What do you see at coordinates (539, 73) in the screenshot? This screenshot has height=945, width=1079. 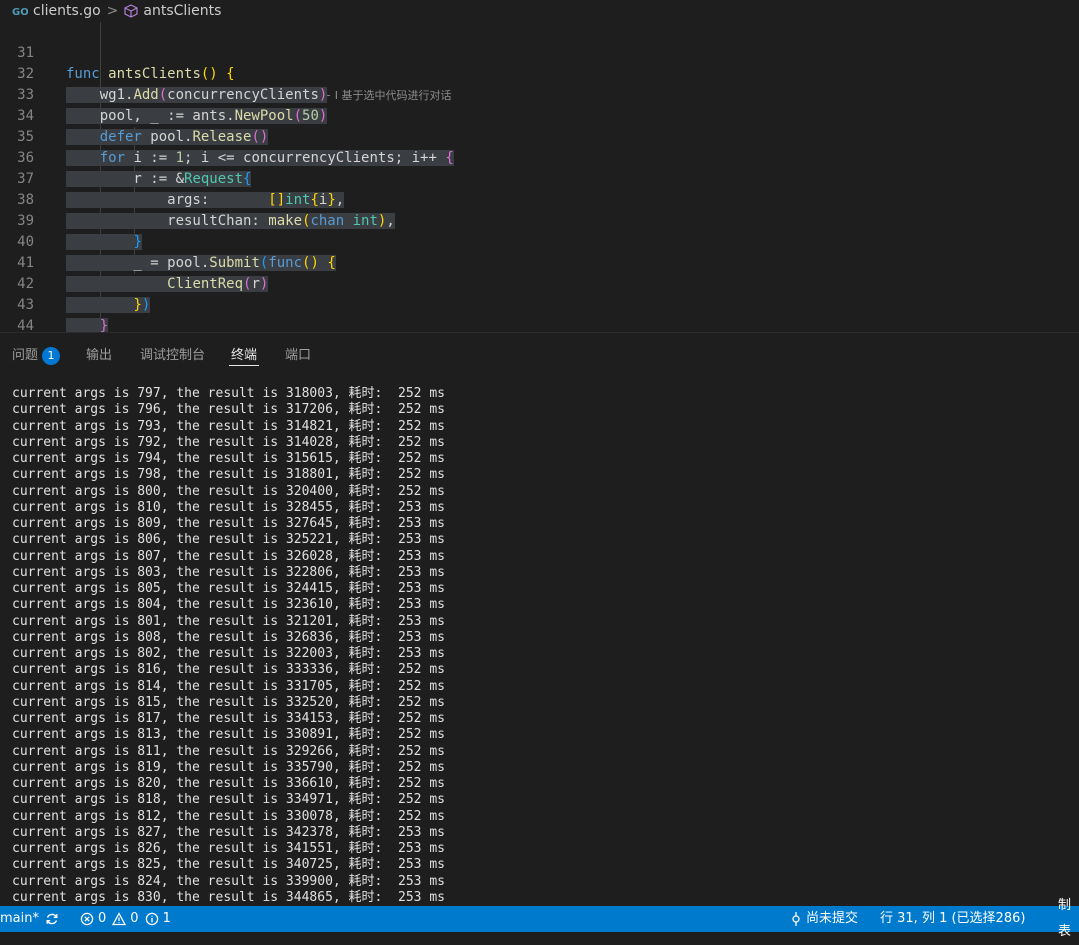 I see `code-line: 32 wg1.Add(concurrencyClients)` at bounding box center [539, 73].